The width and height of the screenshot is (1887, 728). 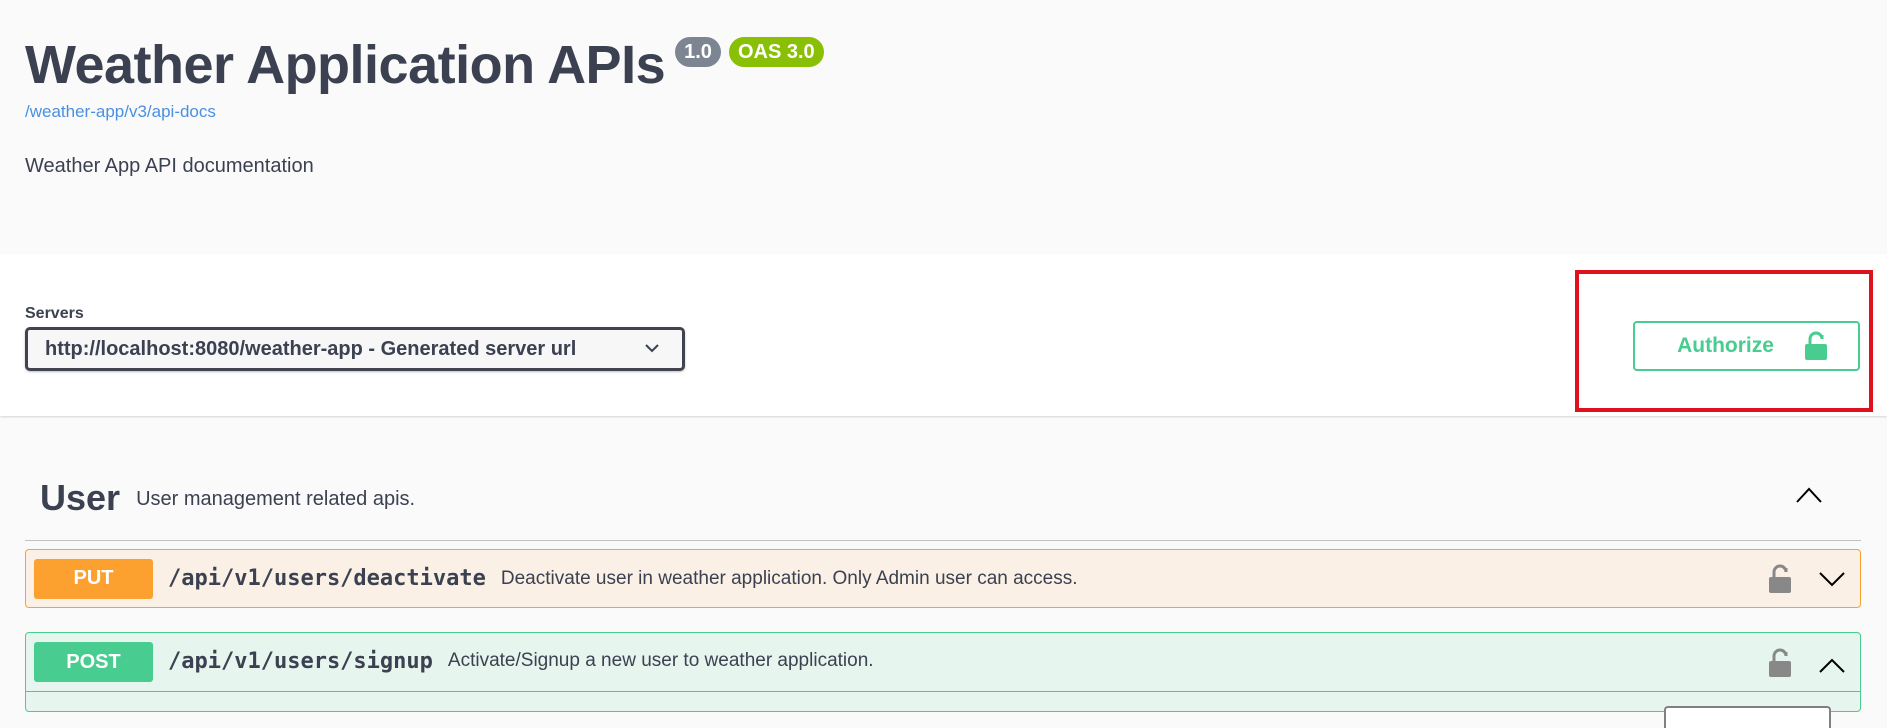 I want to click on authorize-button: Authorize, so click(x=1746, y=346).